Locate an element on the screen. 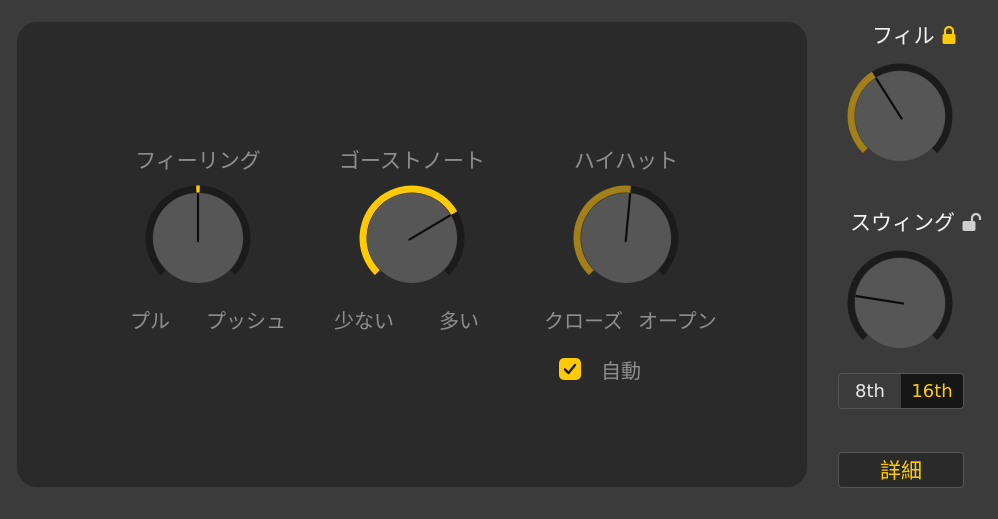 Image resolution: width=998 pixels, height=519 pixels. feel-title: フィーリング is located at coordinates (198, 161).